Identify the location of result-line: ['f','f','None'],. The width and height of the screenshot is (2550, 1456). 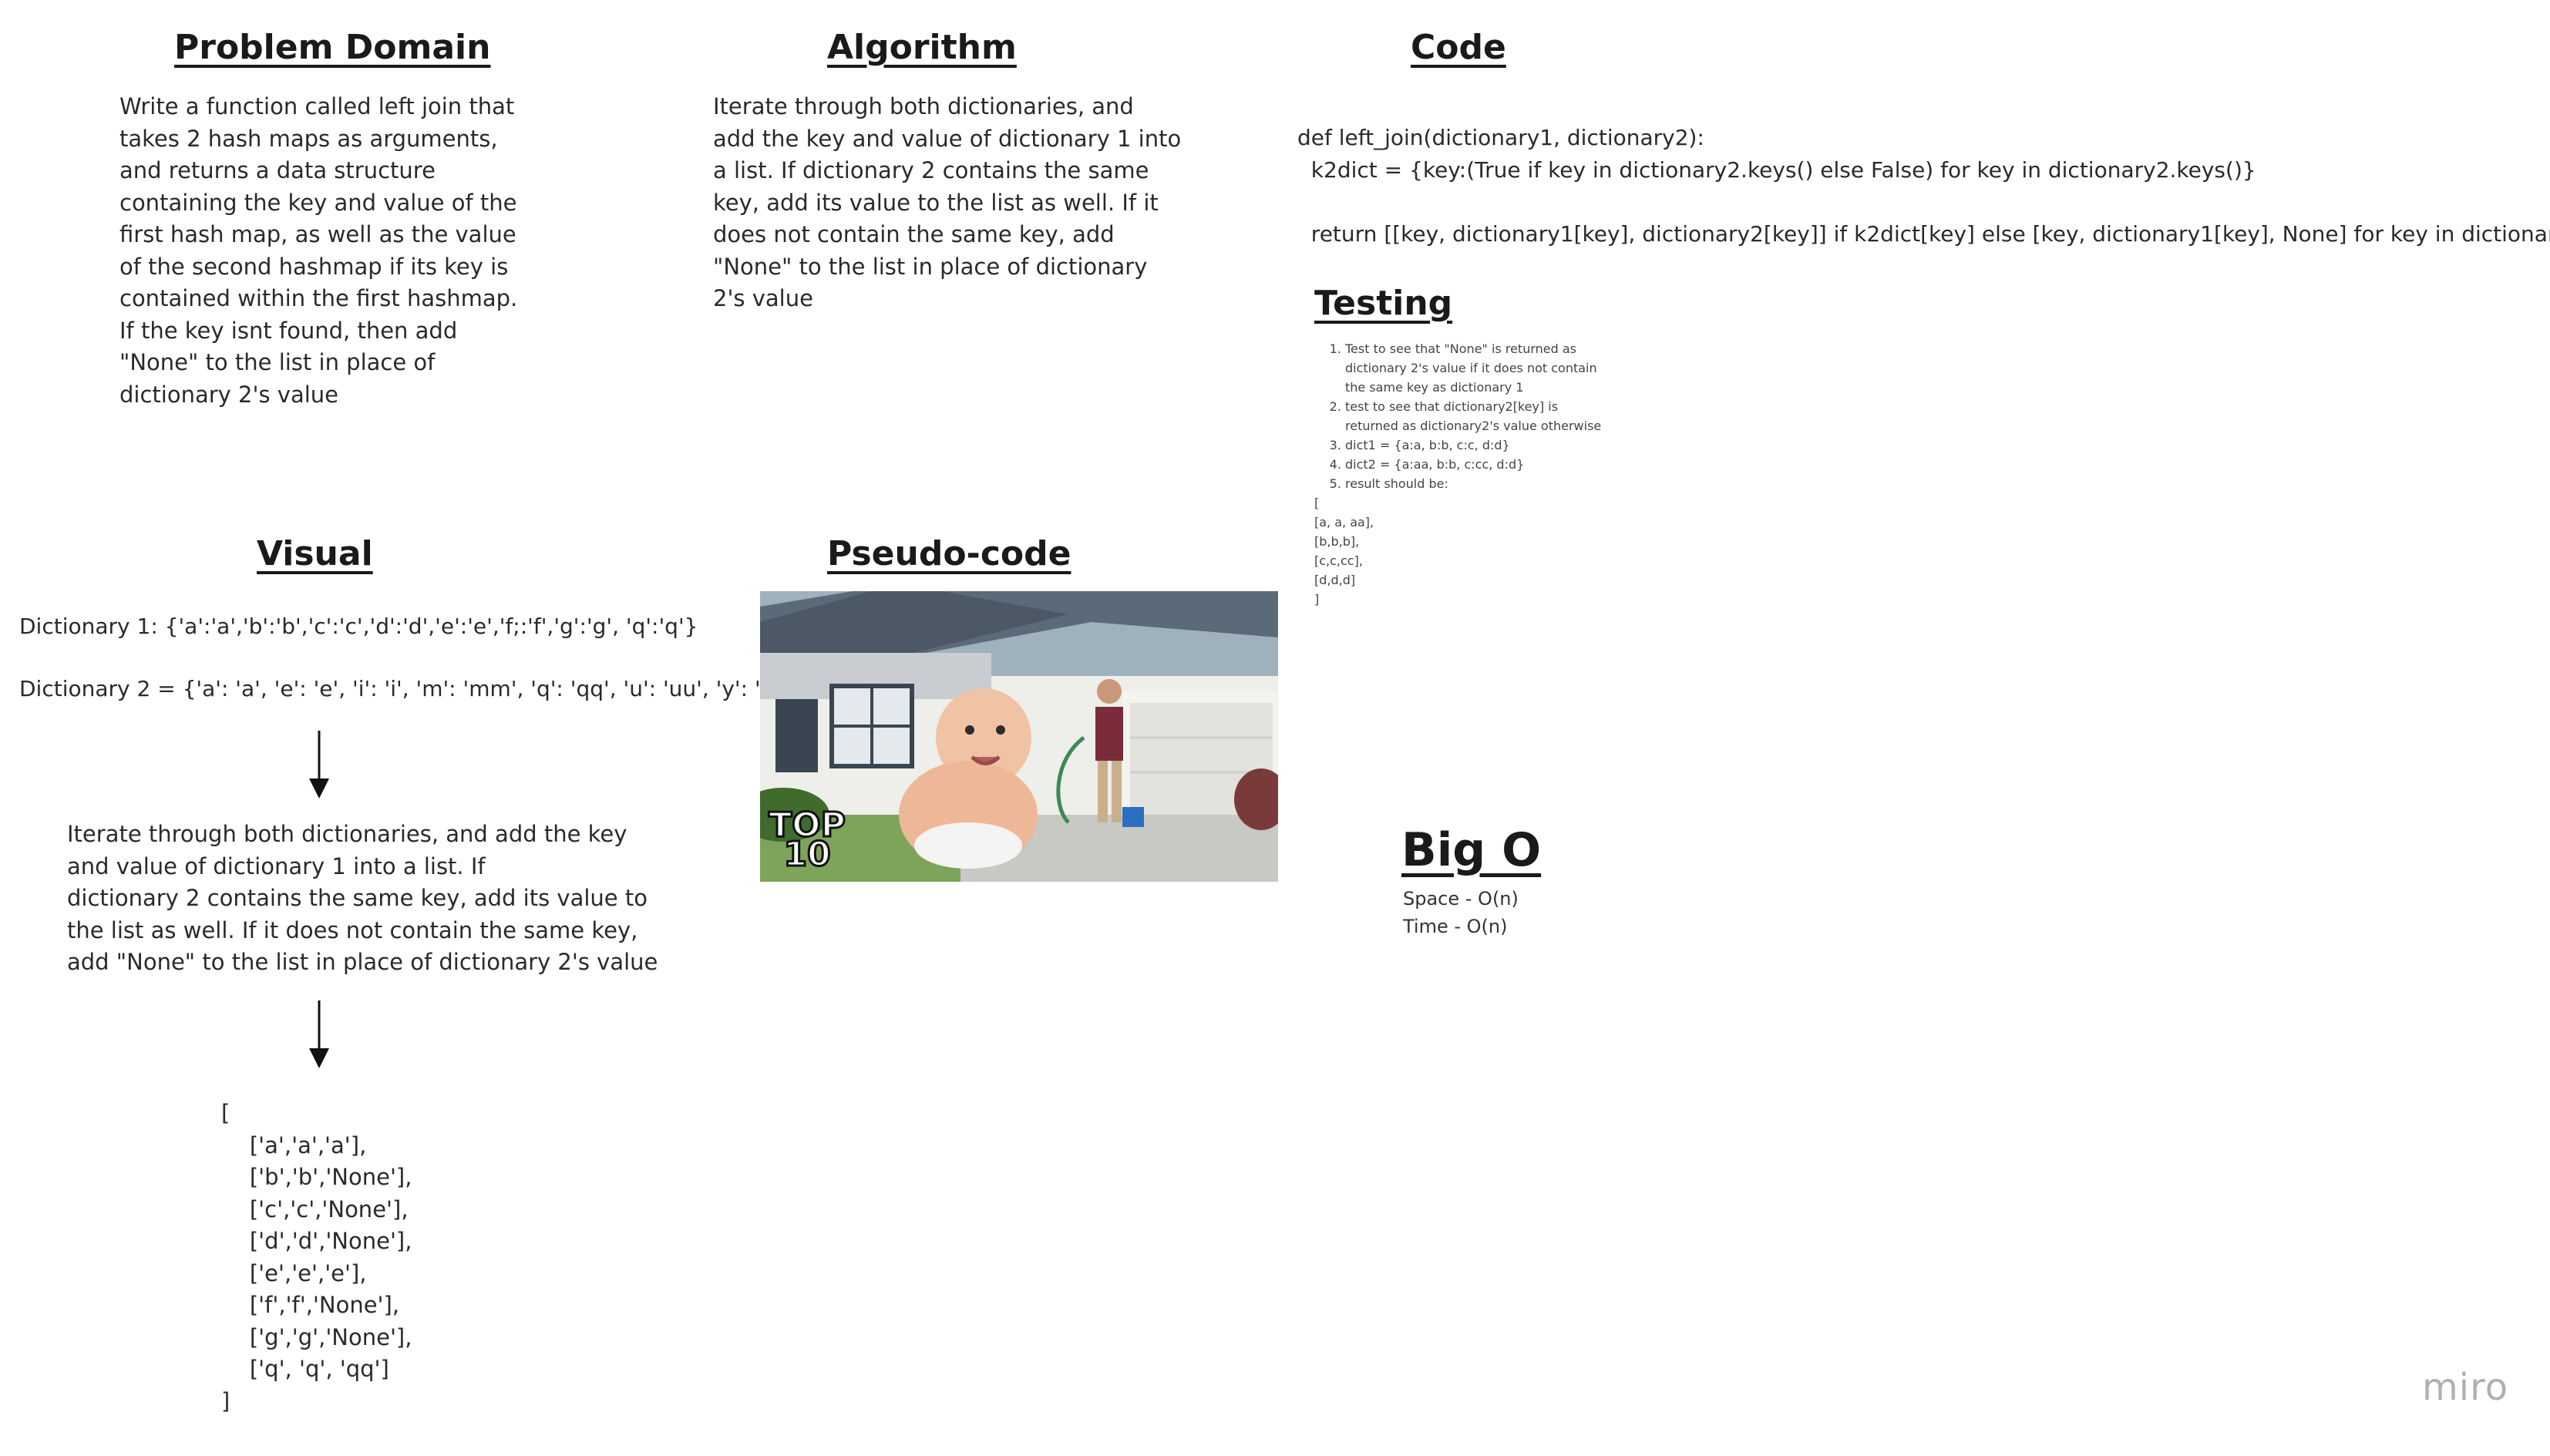
(310, 1305).